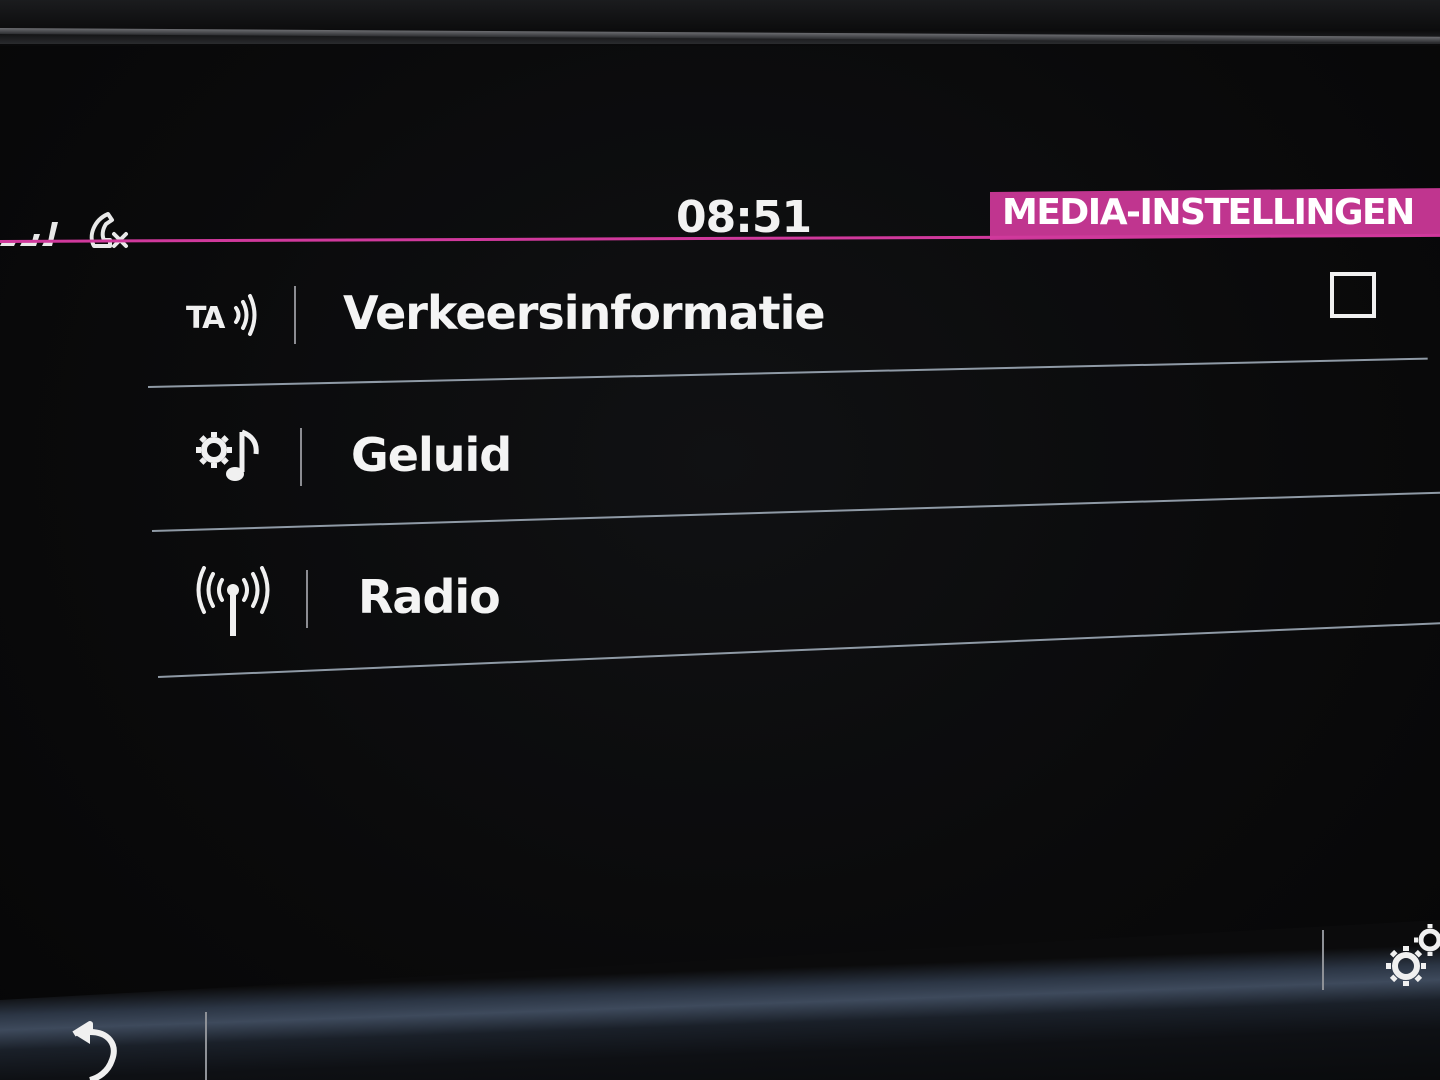 The width and height of the screenshot is (1440, 1080). Describe the element at coordinates (206, 318) in the screenshot. I see `svg-text: TA` at that location.